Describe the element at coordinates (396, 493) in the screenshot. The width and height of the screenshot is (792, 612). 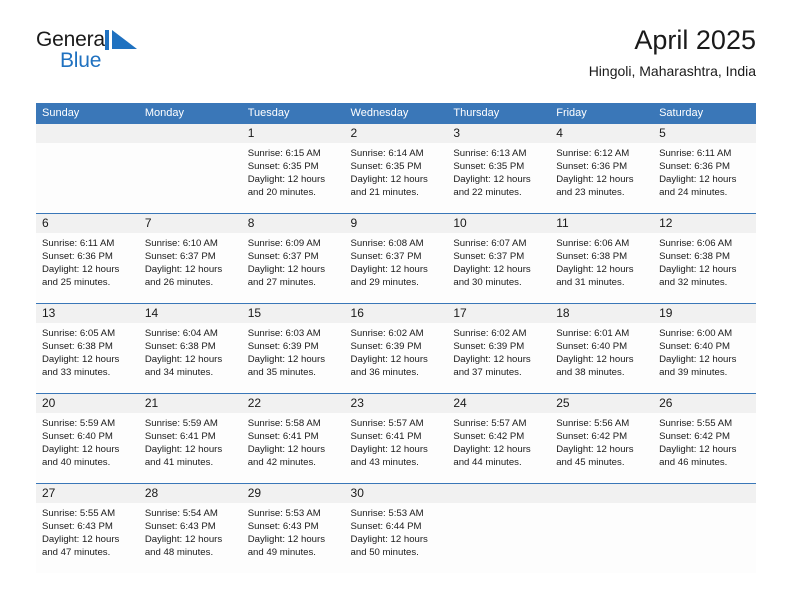
I see `day-number: 30` at that location.